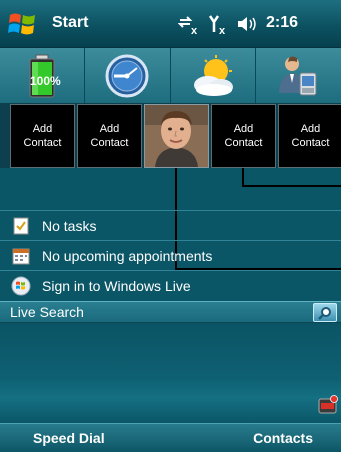  I want to click on live-search-bar, so click(170, 312).